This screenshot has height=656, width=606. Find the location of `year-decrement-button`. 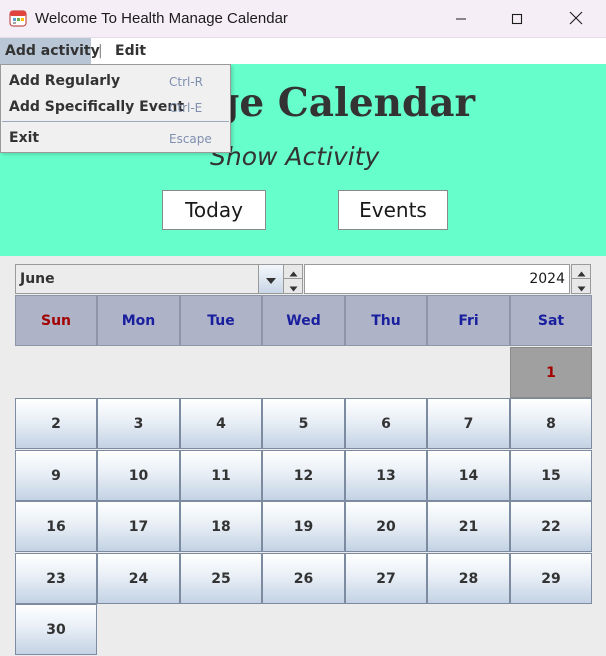

year-decrement-button is located at coordinates (581, 286).